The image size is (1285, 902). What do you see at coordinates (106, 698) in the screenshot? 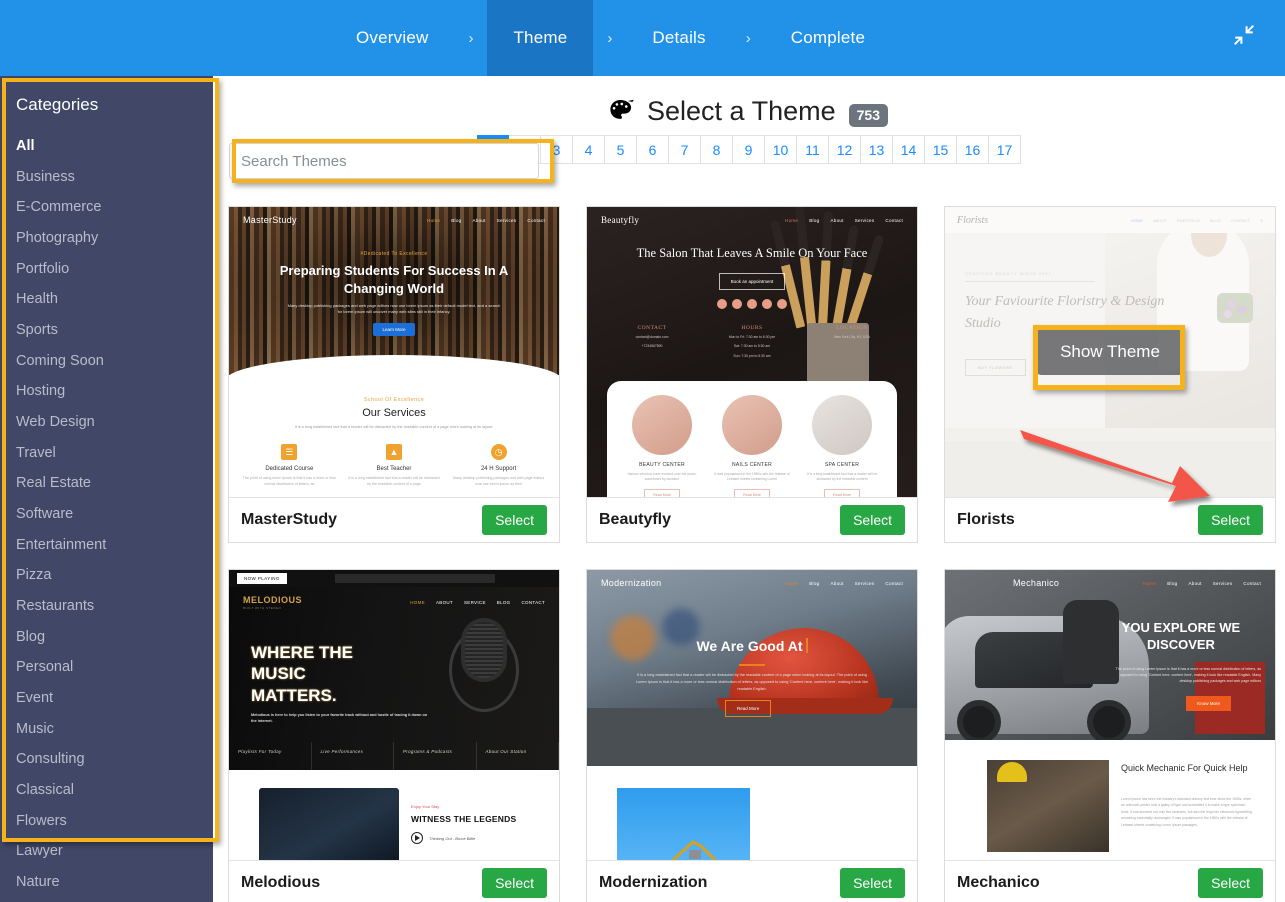
I see `sidebar-item-event: Event` at bounding box center [106, 698].